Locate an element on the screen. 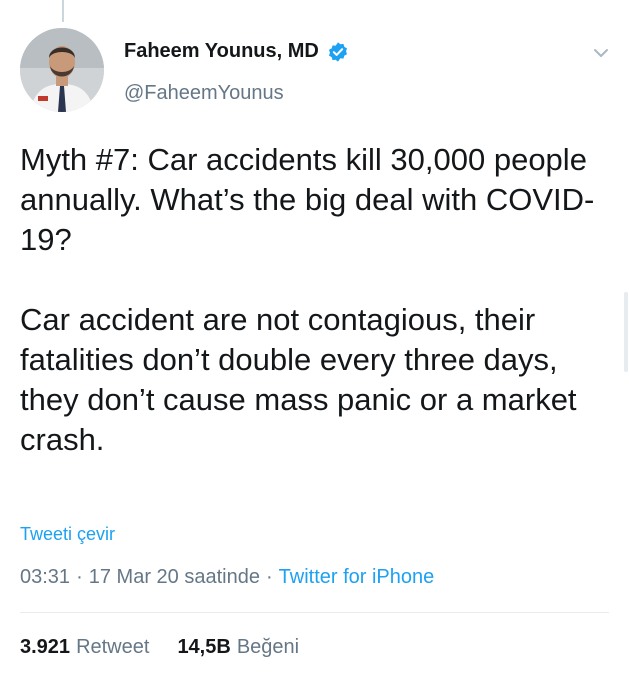 This screenshot has width=629, height=680. like-count: 14,5B is located at coordinates (203, 647).